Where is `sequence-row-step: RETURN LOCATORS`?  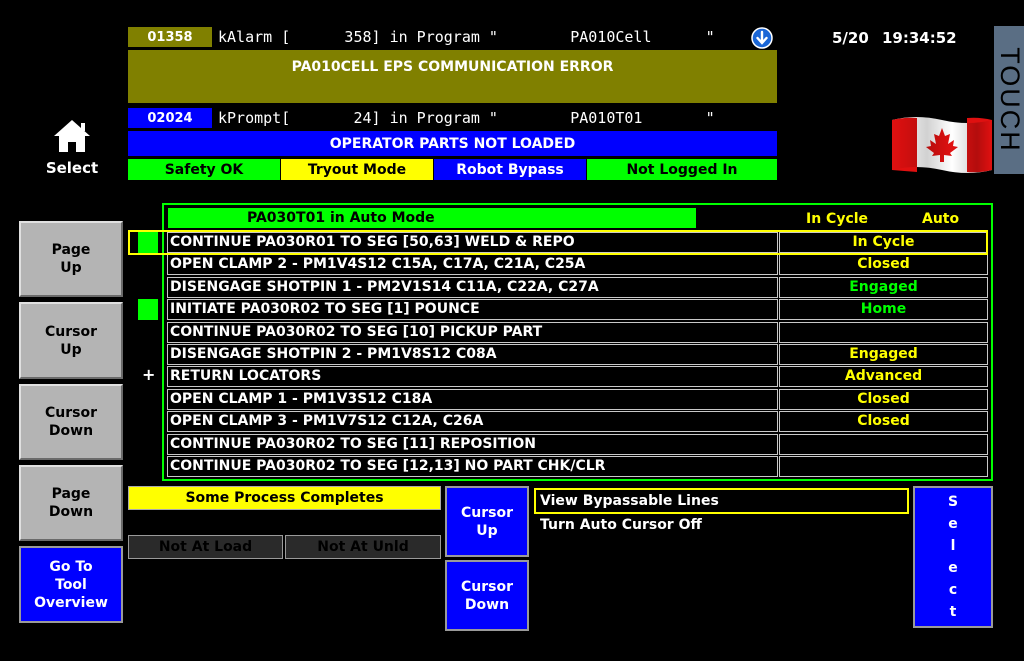 sequence-row-step: RETURN LOCATORS is located at coordinates (472, 376).